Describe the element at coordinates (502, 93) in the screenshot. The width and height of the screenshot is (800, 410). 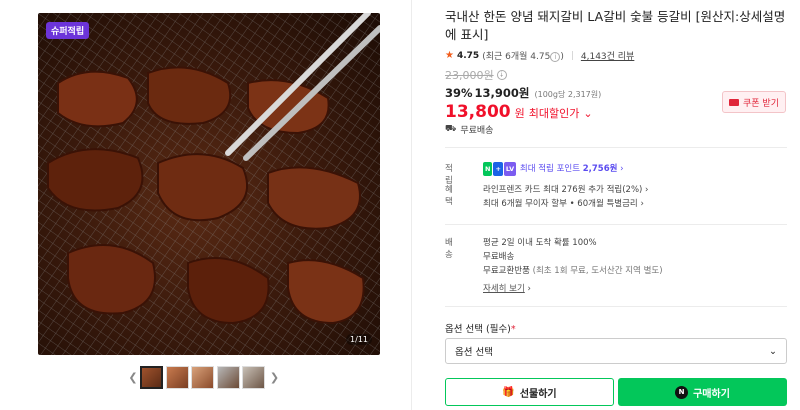
I see `sale-price: 13,900원` at that location.